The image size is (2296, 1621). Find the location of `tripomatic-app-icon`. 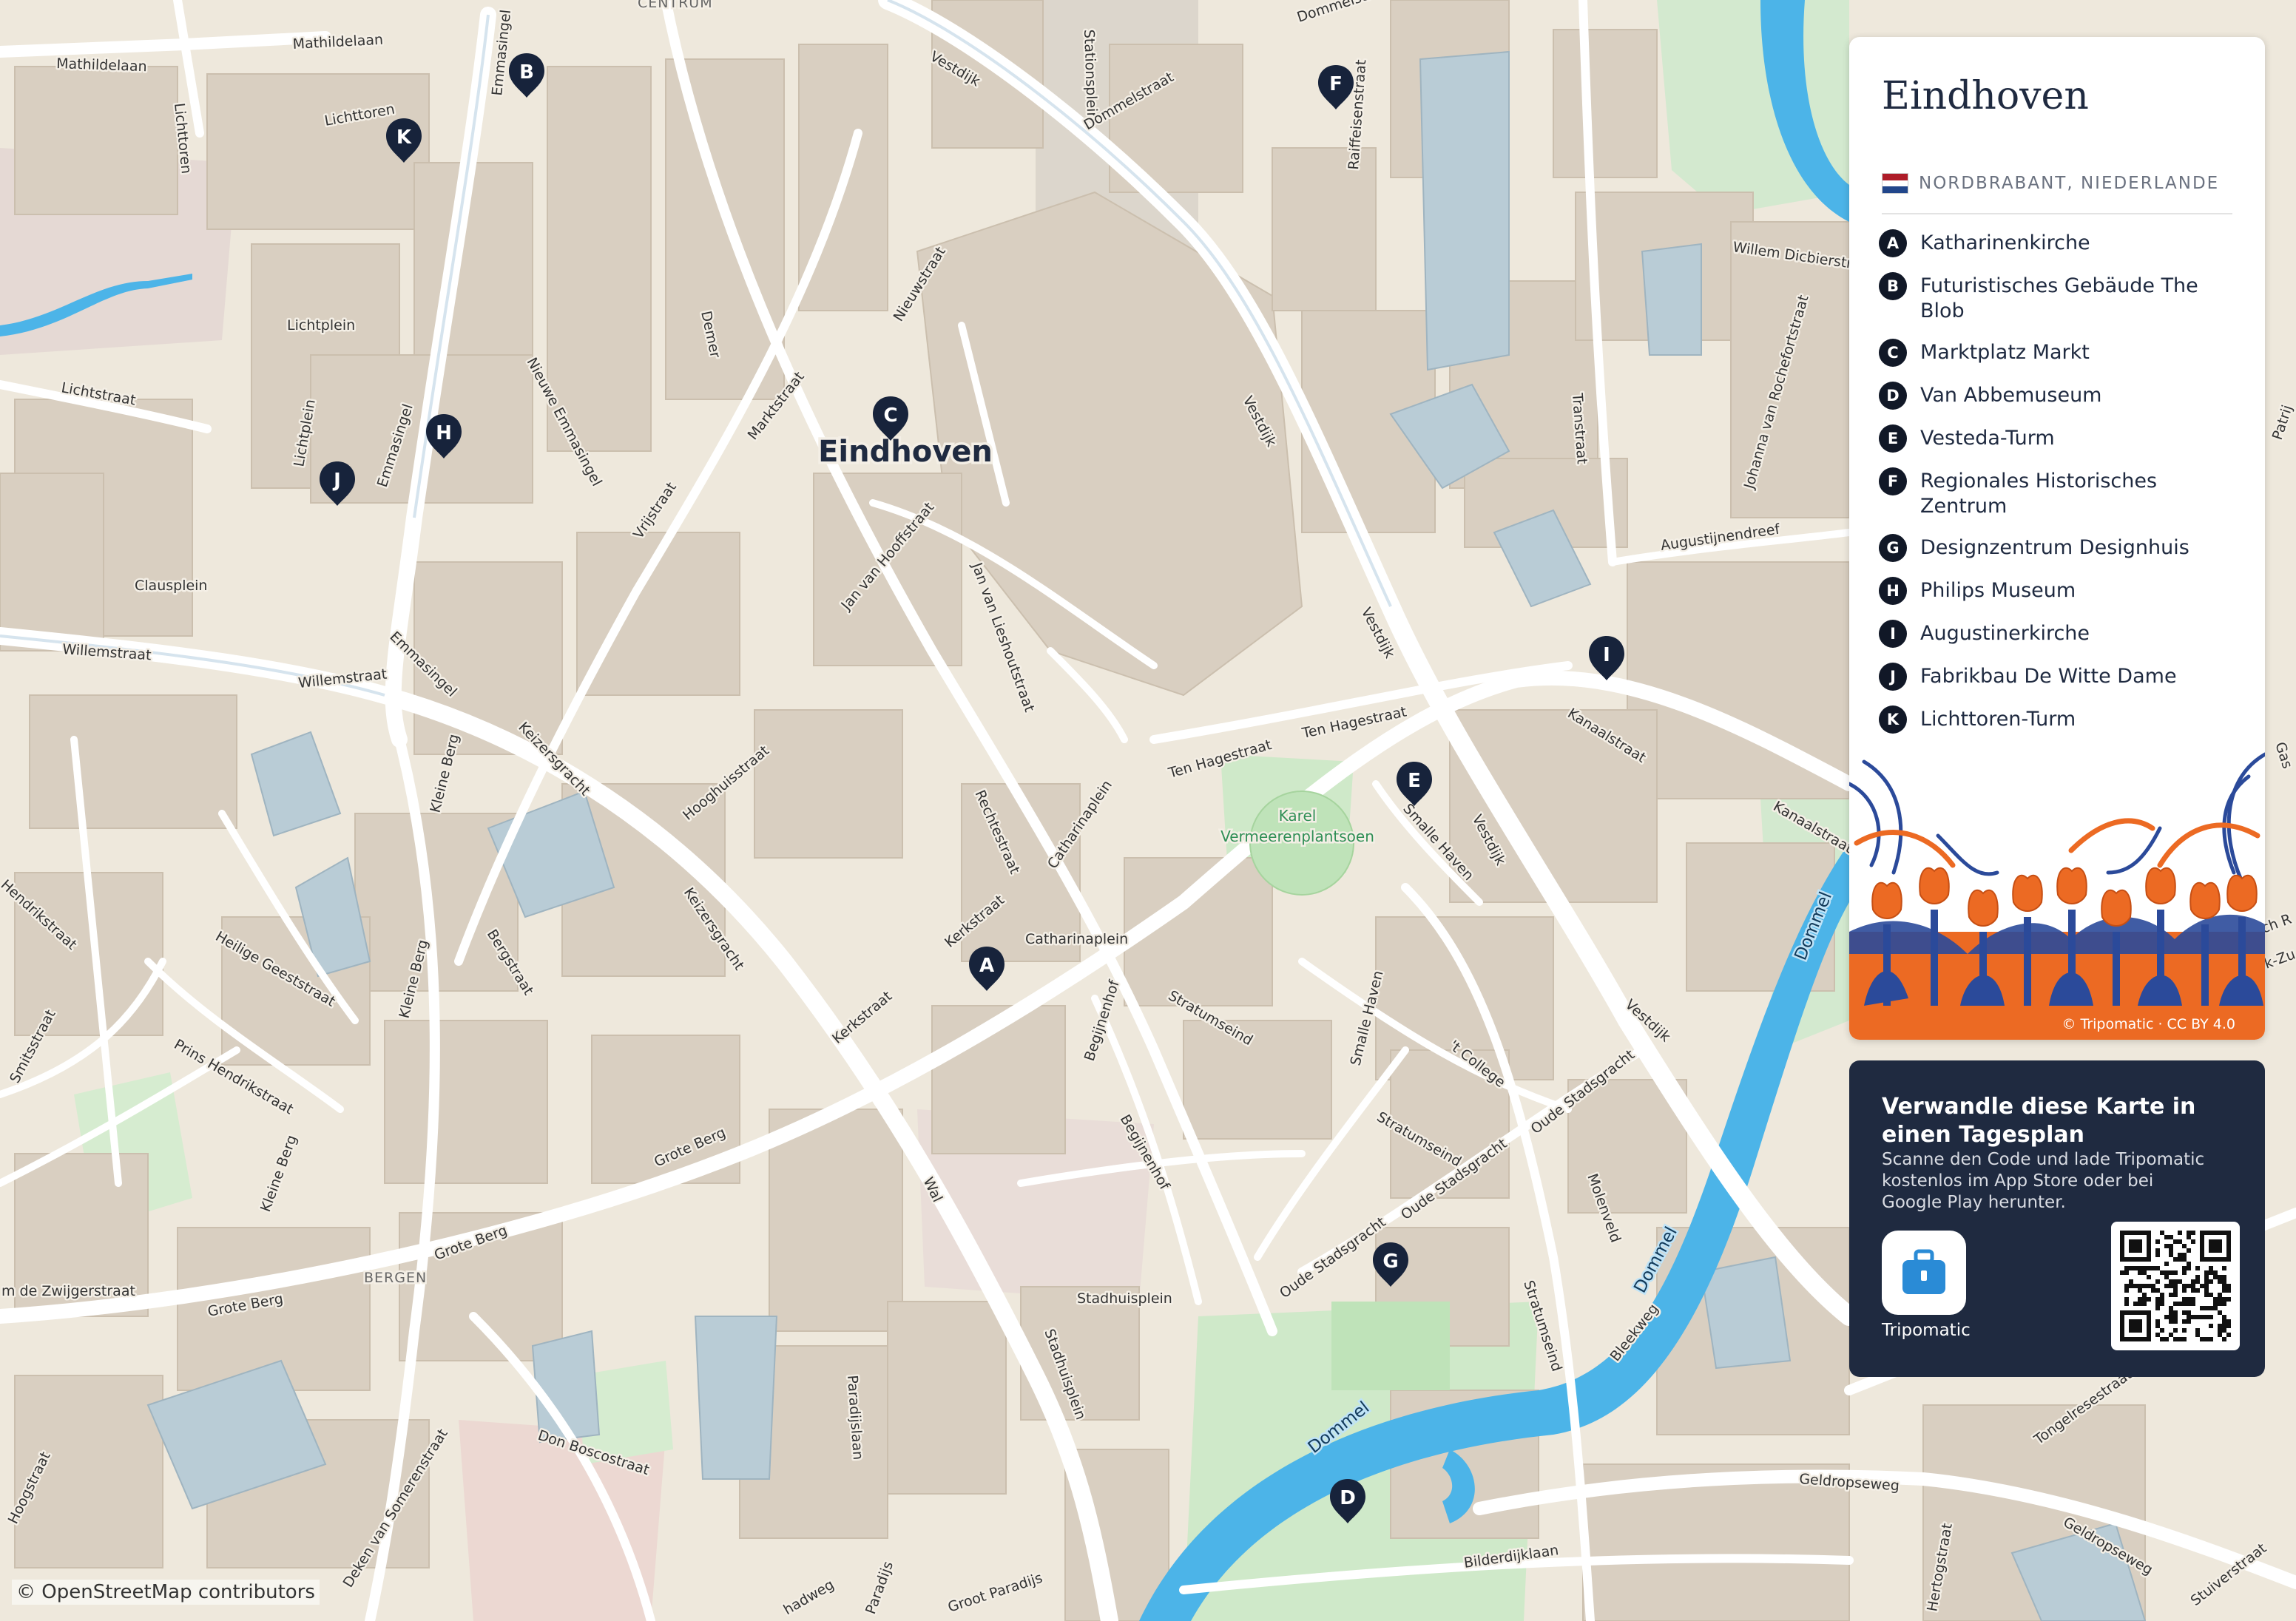

tripomatic-app-icon is located at coordinates (1924, 1273).